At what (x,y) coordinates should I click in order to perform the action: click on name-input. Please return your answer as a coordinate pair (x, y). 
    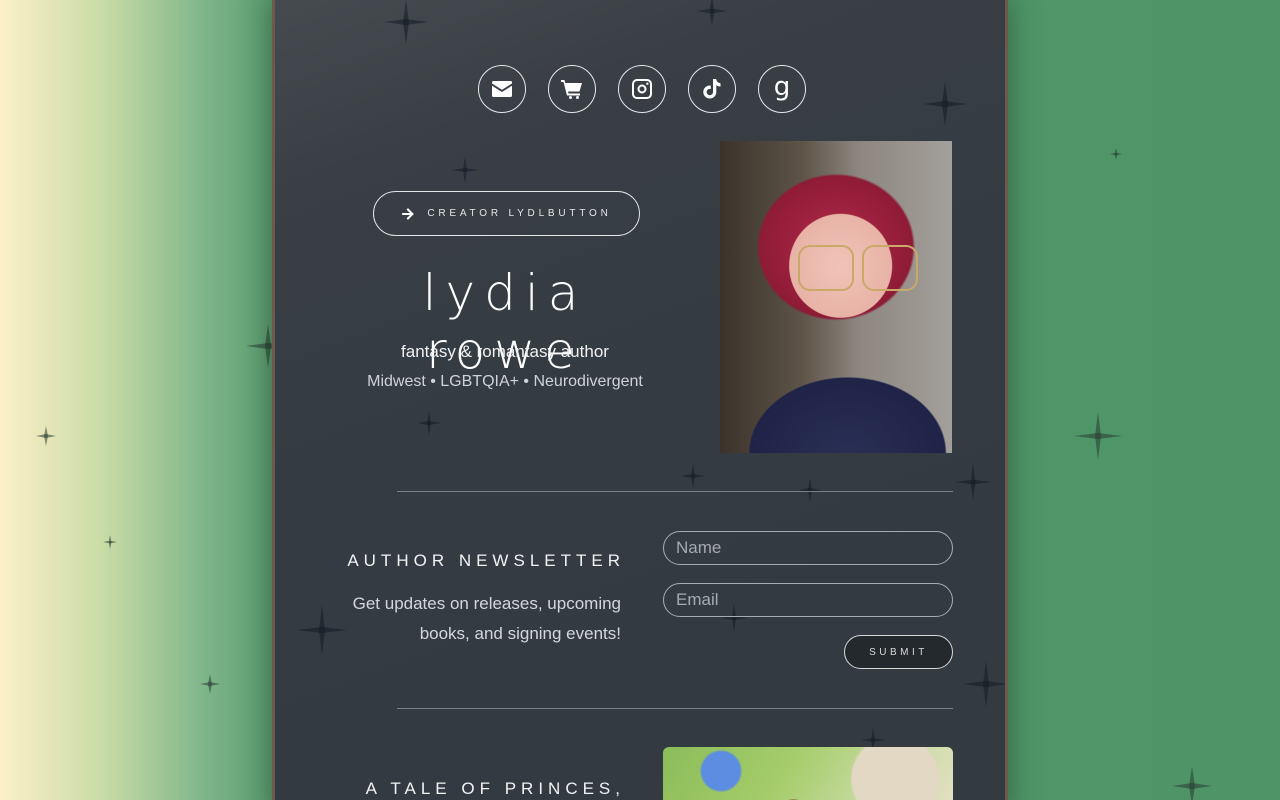
    Looking at the image, I should click on (808, 548).